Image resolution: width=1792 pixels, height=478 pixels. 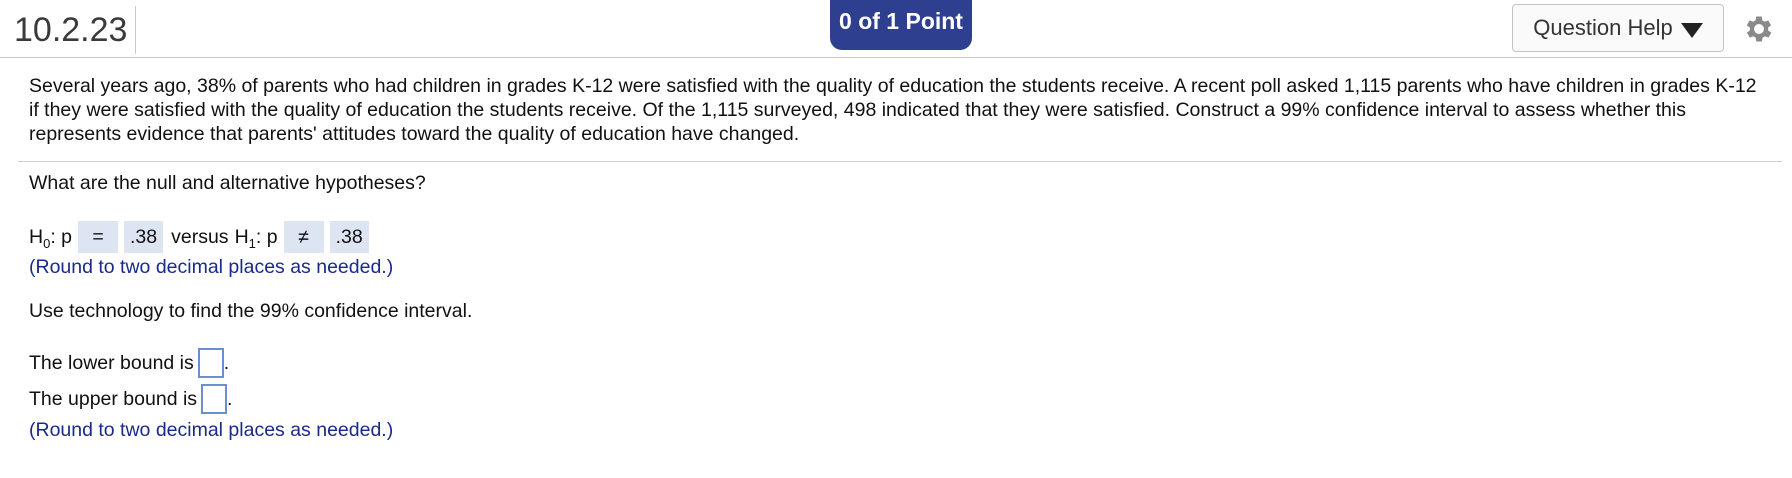 What do you see at coordinates (230, 399) in the screenshot?
I see `upper-bound-period: .` at bounding box center [230, 399].